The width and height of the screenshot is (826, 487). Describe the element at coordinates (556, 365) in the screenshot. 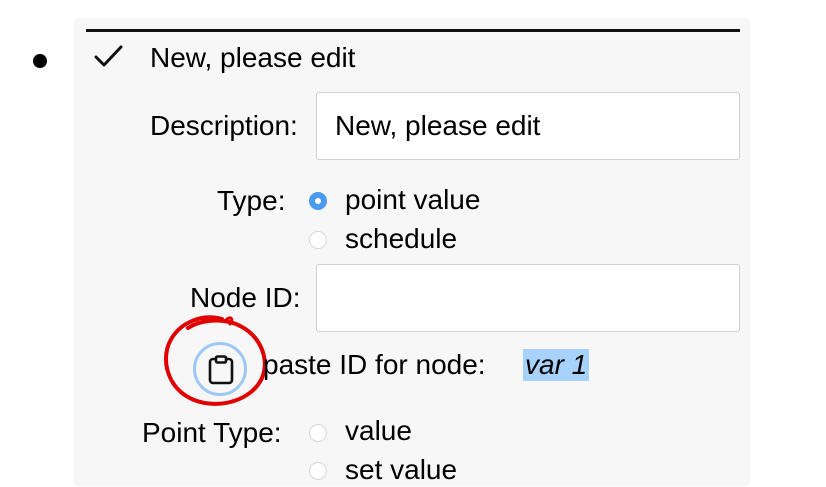

I see `paste-node-name: var 1` at that location.